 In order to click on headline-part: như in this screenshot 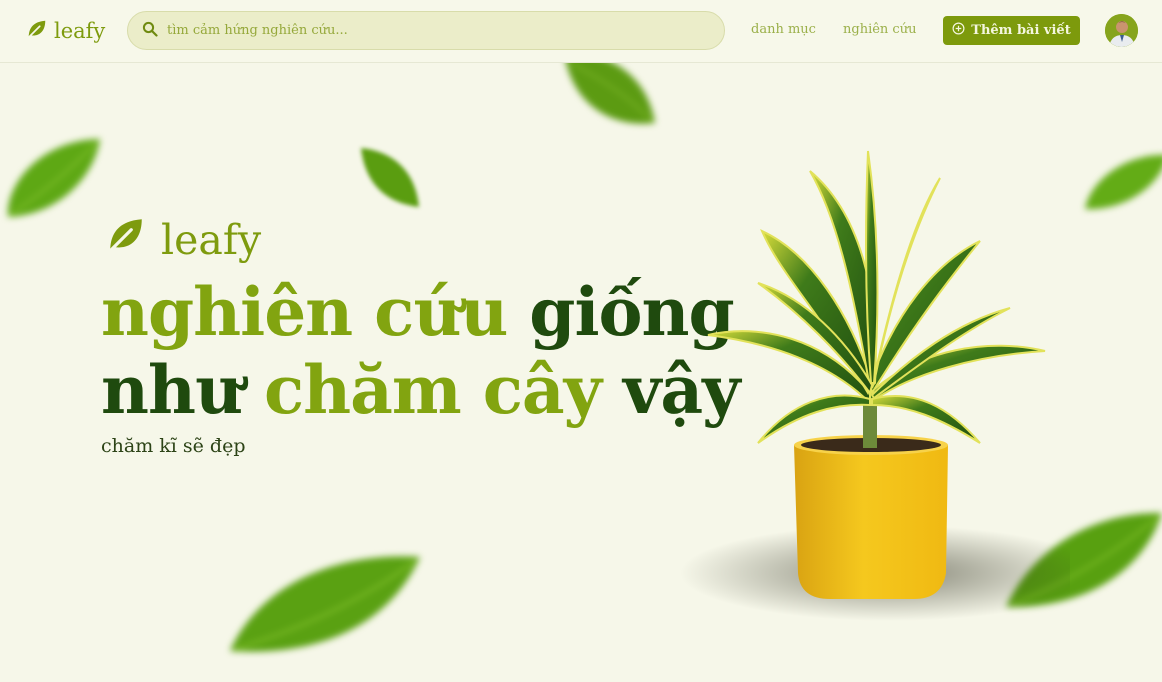, I will do `click(172, 390)`.